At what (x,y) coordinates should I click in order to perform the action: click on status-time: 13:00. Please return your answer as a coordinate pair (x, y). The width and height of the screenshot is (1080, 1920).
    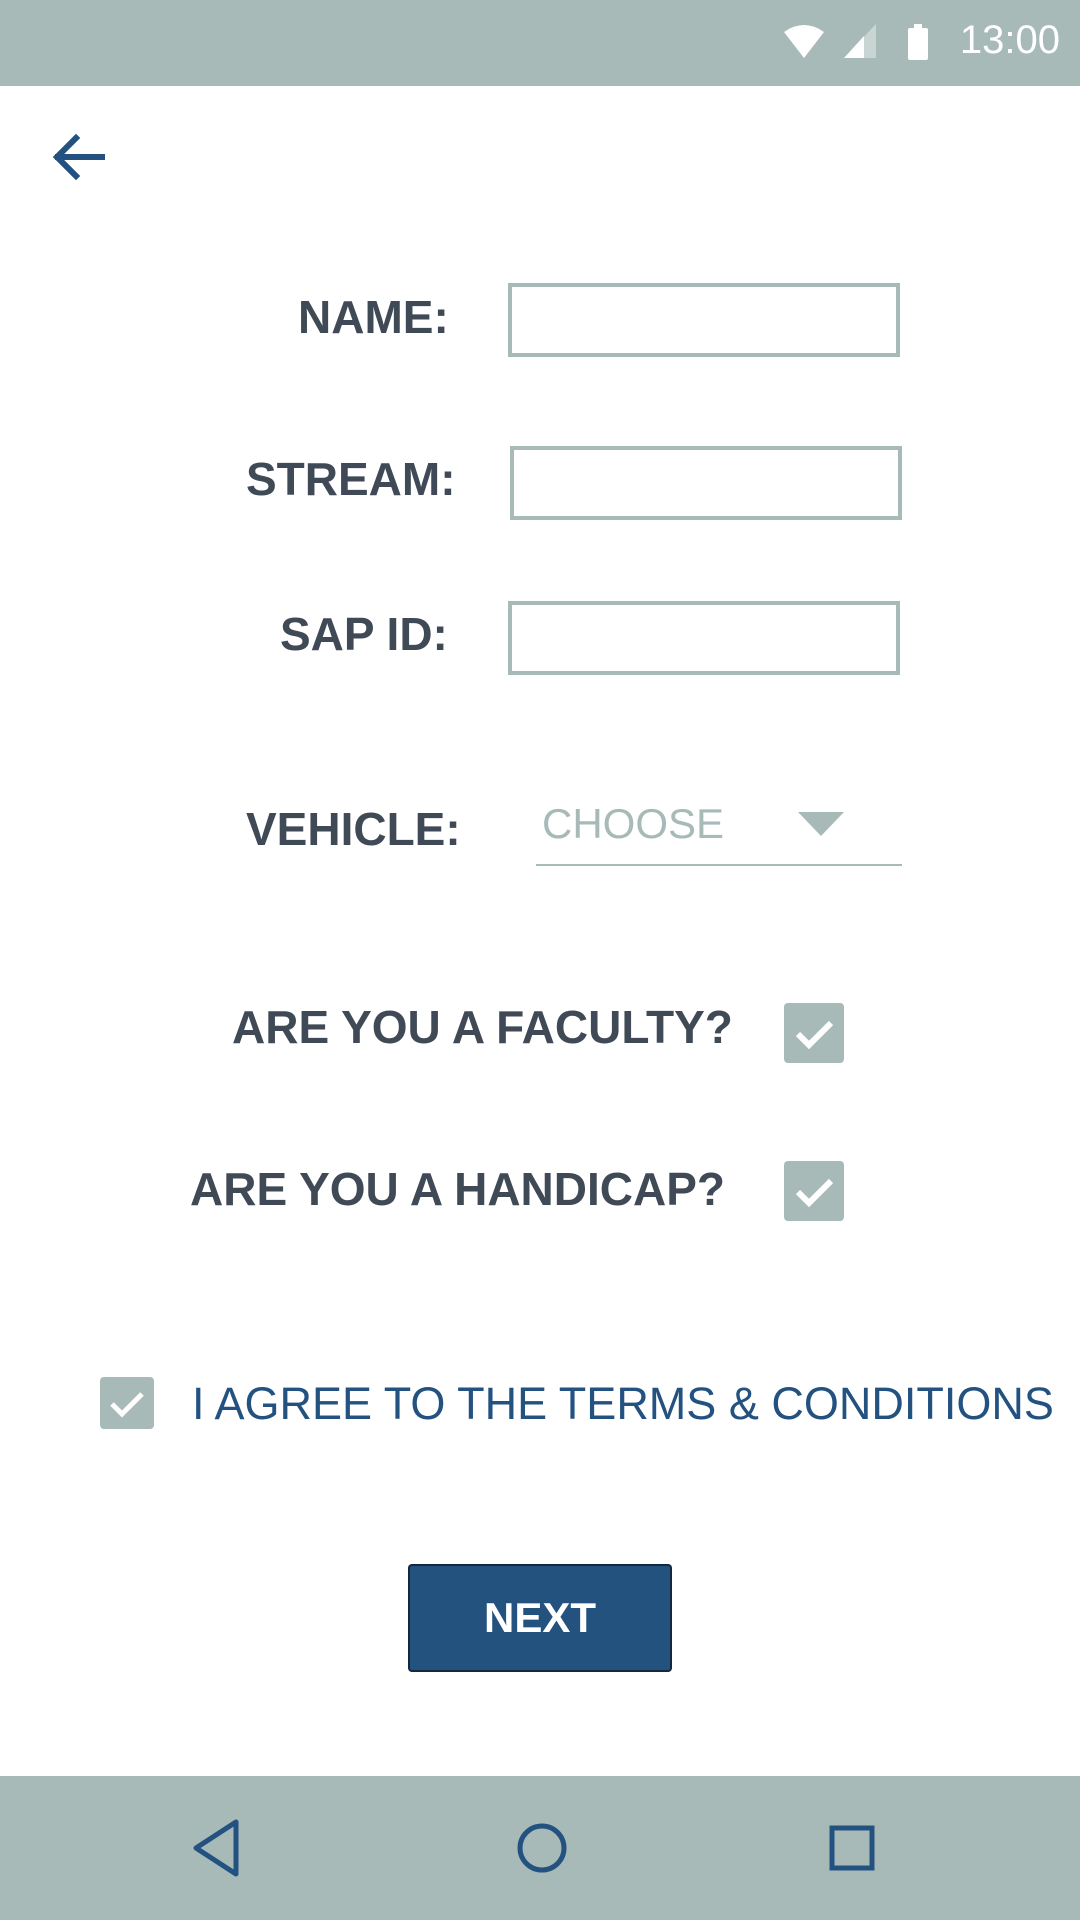
    Looking at the image, I should click on (1009, 40).